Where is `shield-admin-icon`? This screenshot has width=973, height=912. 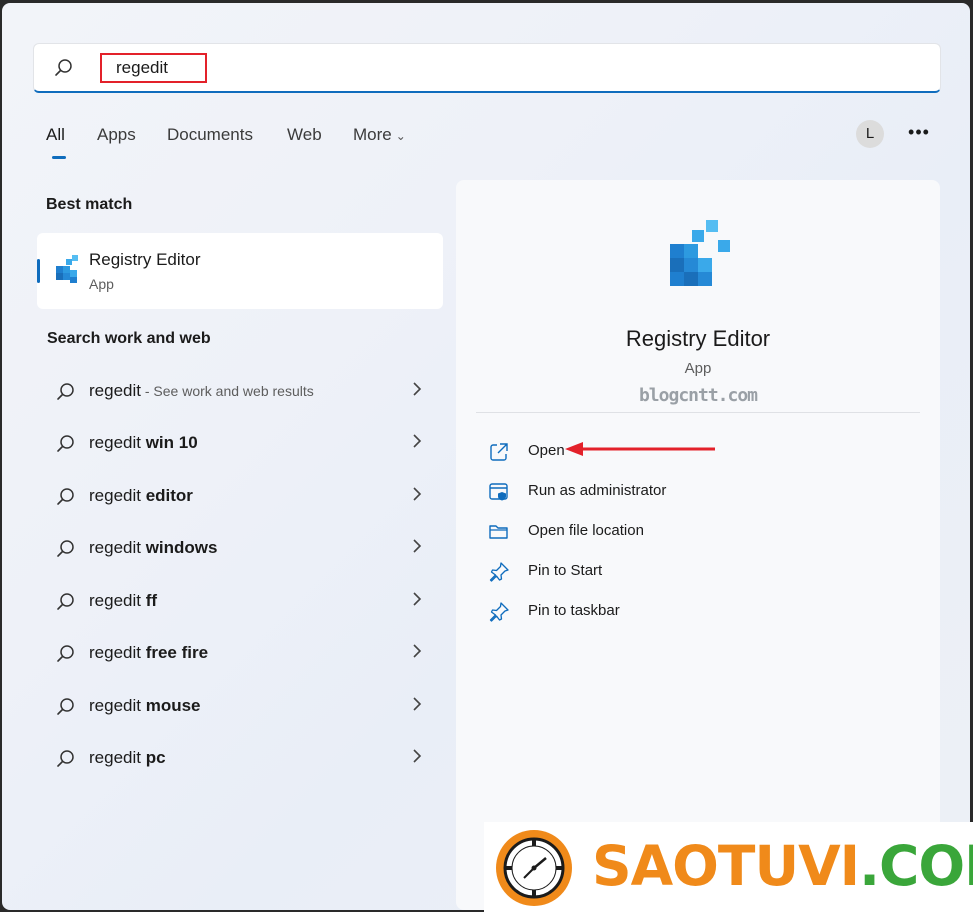
shield-admin-icon is located at coordinates (498, 492).